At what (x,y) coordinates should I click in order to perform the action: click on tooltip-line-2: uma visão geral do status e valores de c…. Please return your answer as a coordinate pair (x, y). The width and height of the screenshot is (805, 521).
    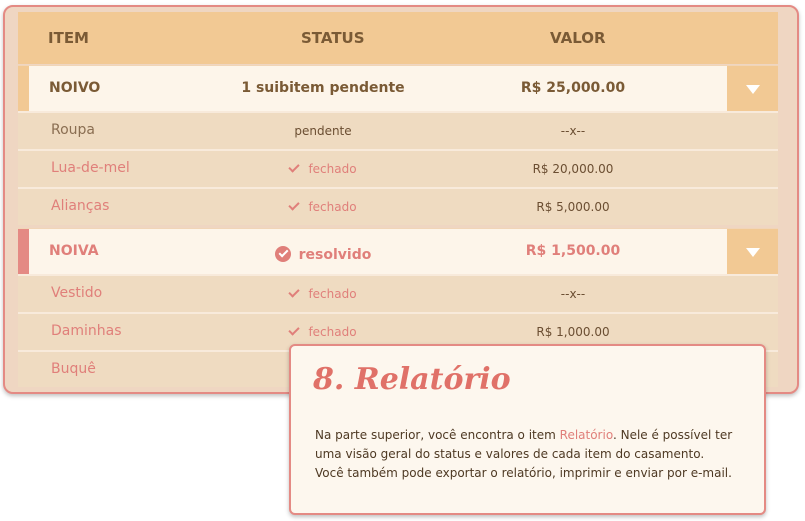
    Looking at the image, I should click on (510, 454).